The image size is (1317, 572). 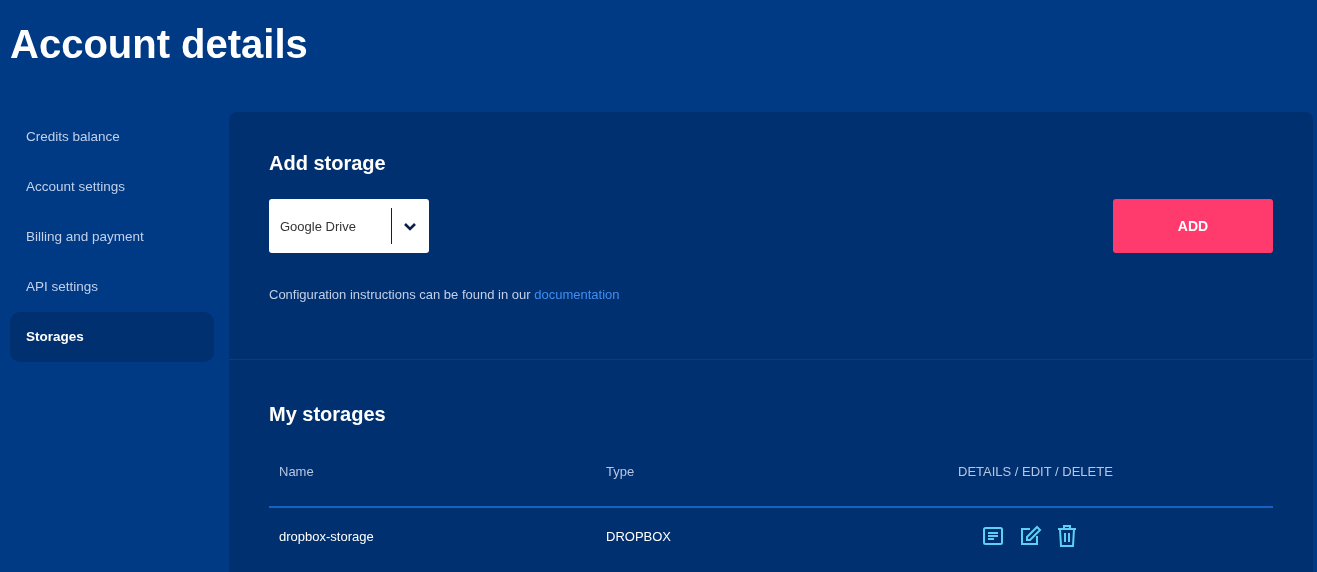 What do you see at coordinates (326, 536) in the screenshot?
I see `table-cell-text: dropbox-storage` at bounding box center [326, 536].